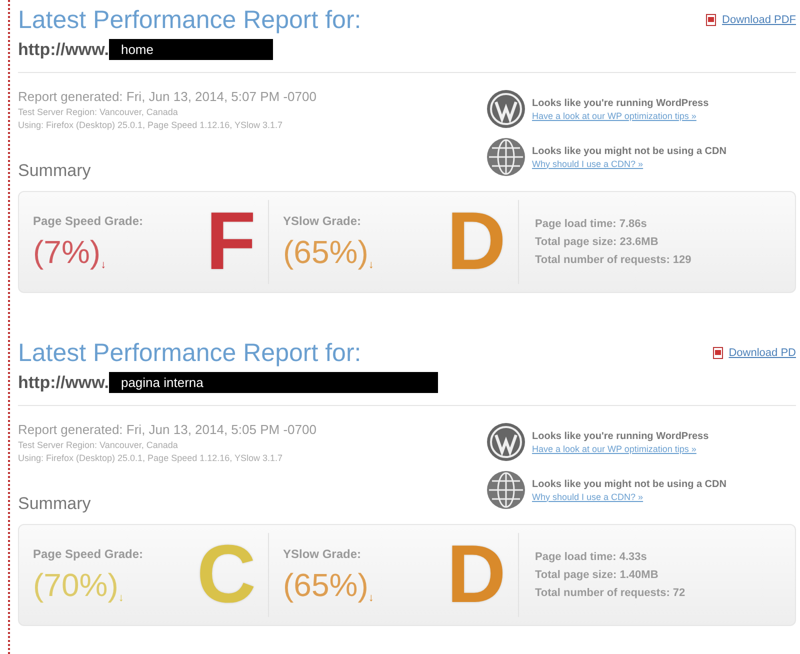  What do you see at coordinates (273, 382) in the screenshot?
I see `redacted-url: pagina interna` at bounding box center [273, 382].